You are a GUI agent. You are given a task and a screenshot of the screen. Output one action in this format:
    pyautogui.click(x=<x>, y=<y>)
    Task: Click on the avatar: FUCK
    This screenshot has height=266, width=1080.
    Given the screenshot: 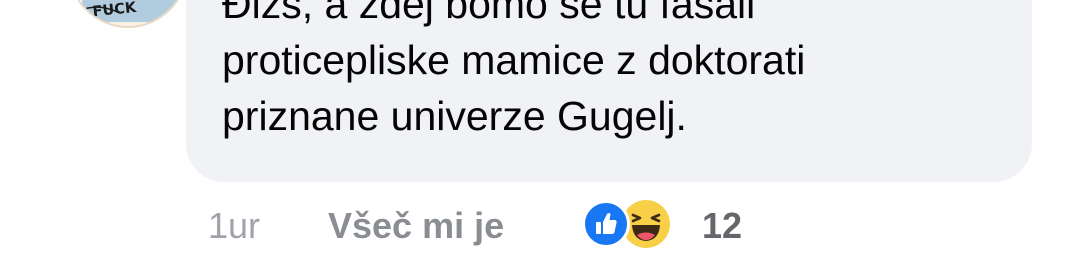 What is the action you would take?
    pyautogui.click(x=128, y=14)
    